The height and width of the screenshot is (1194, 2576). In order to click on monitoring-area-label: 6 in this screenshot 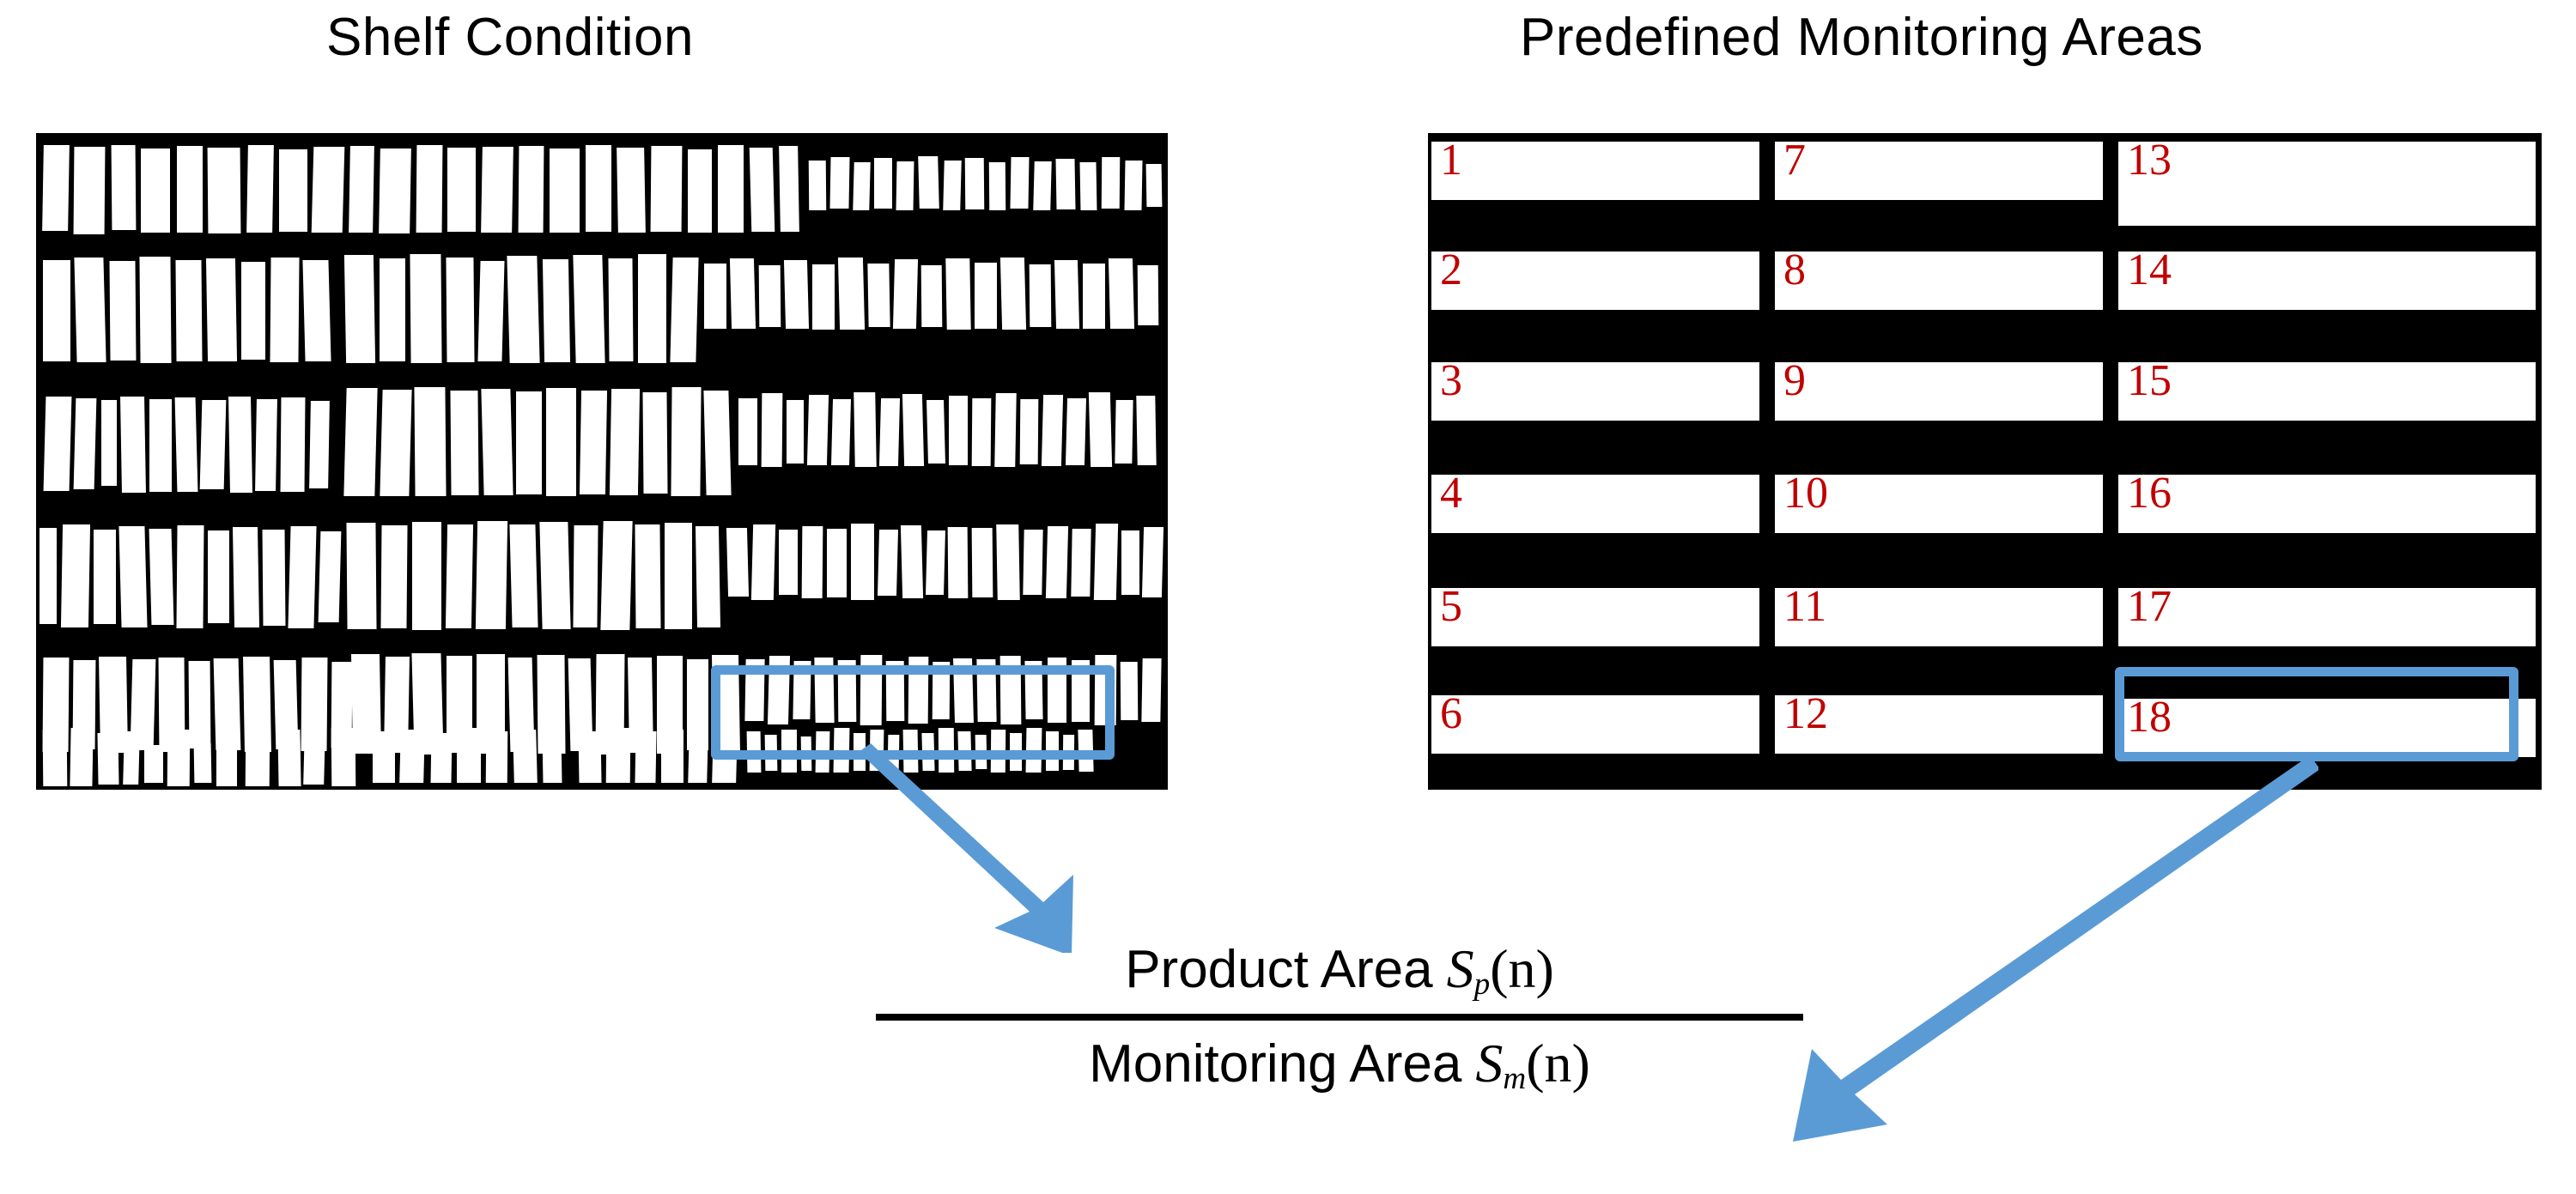, I will do `click(1451, 713)`.